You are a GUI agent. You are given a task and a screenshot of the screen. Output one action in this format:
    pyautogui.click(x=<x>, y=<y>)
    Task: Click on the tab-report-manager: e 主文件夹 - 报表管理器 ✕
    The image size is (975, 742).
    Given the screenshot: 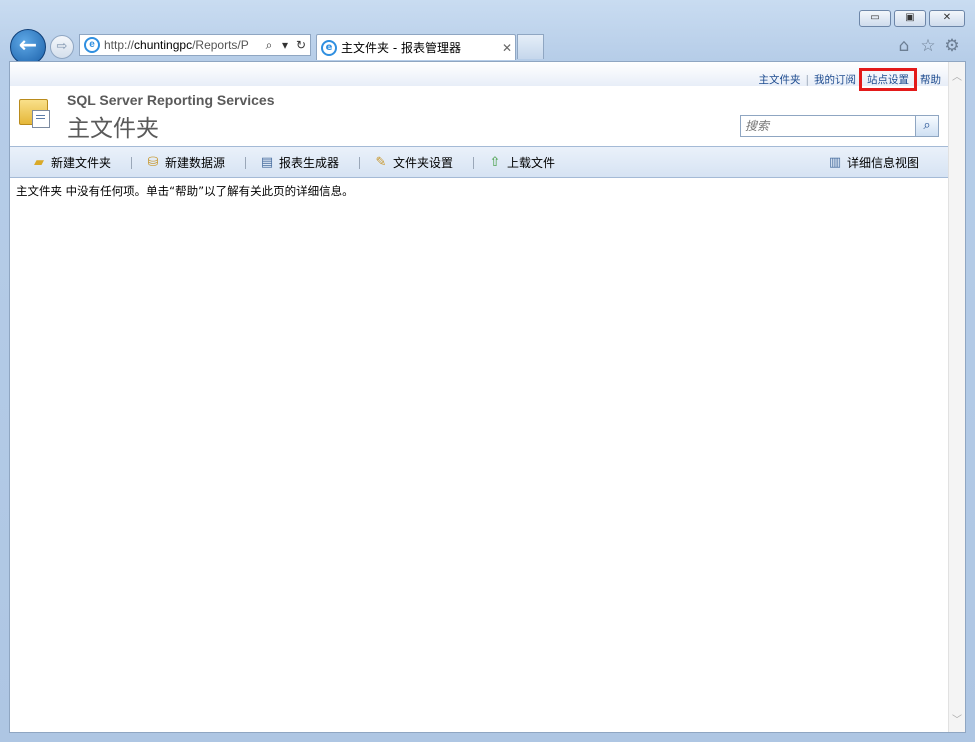 What is the action you would take?
    pyautogui.click(x=416, y=47)
    